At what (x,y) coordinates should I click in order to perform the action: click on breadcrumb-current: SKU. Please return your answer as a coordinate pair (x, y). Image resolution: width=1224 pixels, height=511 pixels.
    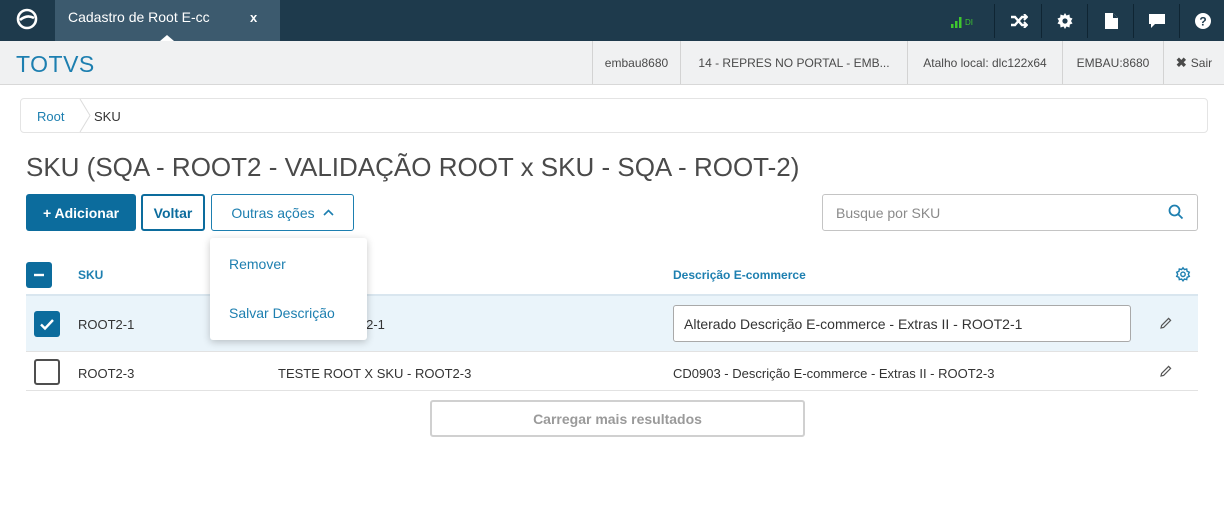
    Looking at the image, I should click on (107, 116).